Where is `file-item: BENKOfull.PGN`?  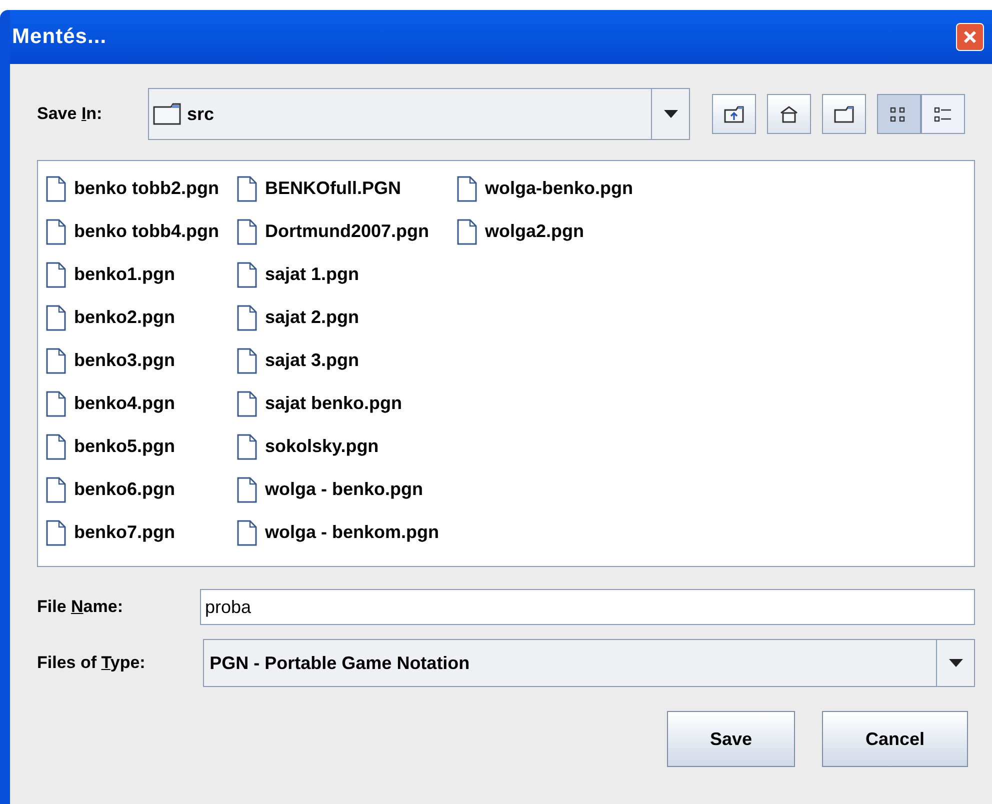 file-item: BENKOfull.PGN is located at coordinates (341, 188).